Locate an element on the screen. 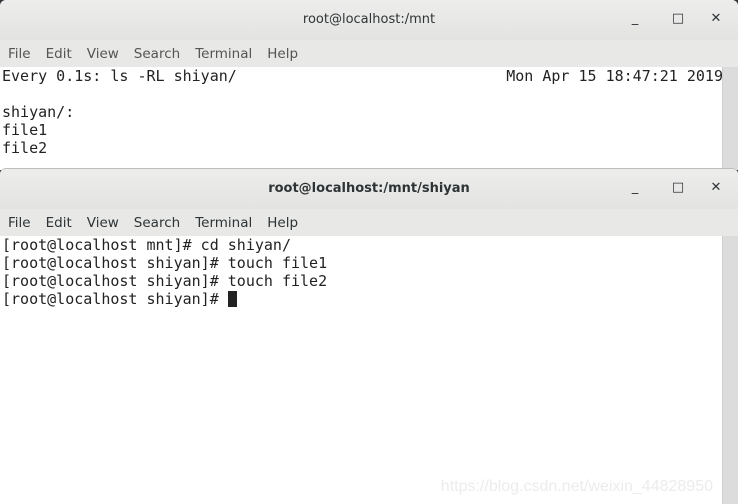 Image resolution: width=738 pixels, height=504 pixels. command-line: [root@localhost mnt]# cd shiyan/ is located at coordinates (146, 245).